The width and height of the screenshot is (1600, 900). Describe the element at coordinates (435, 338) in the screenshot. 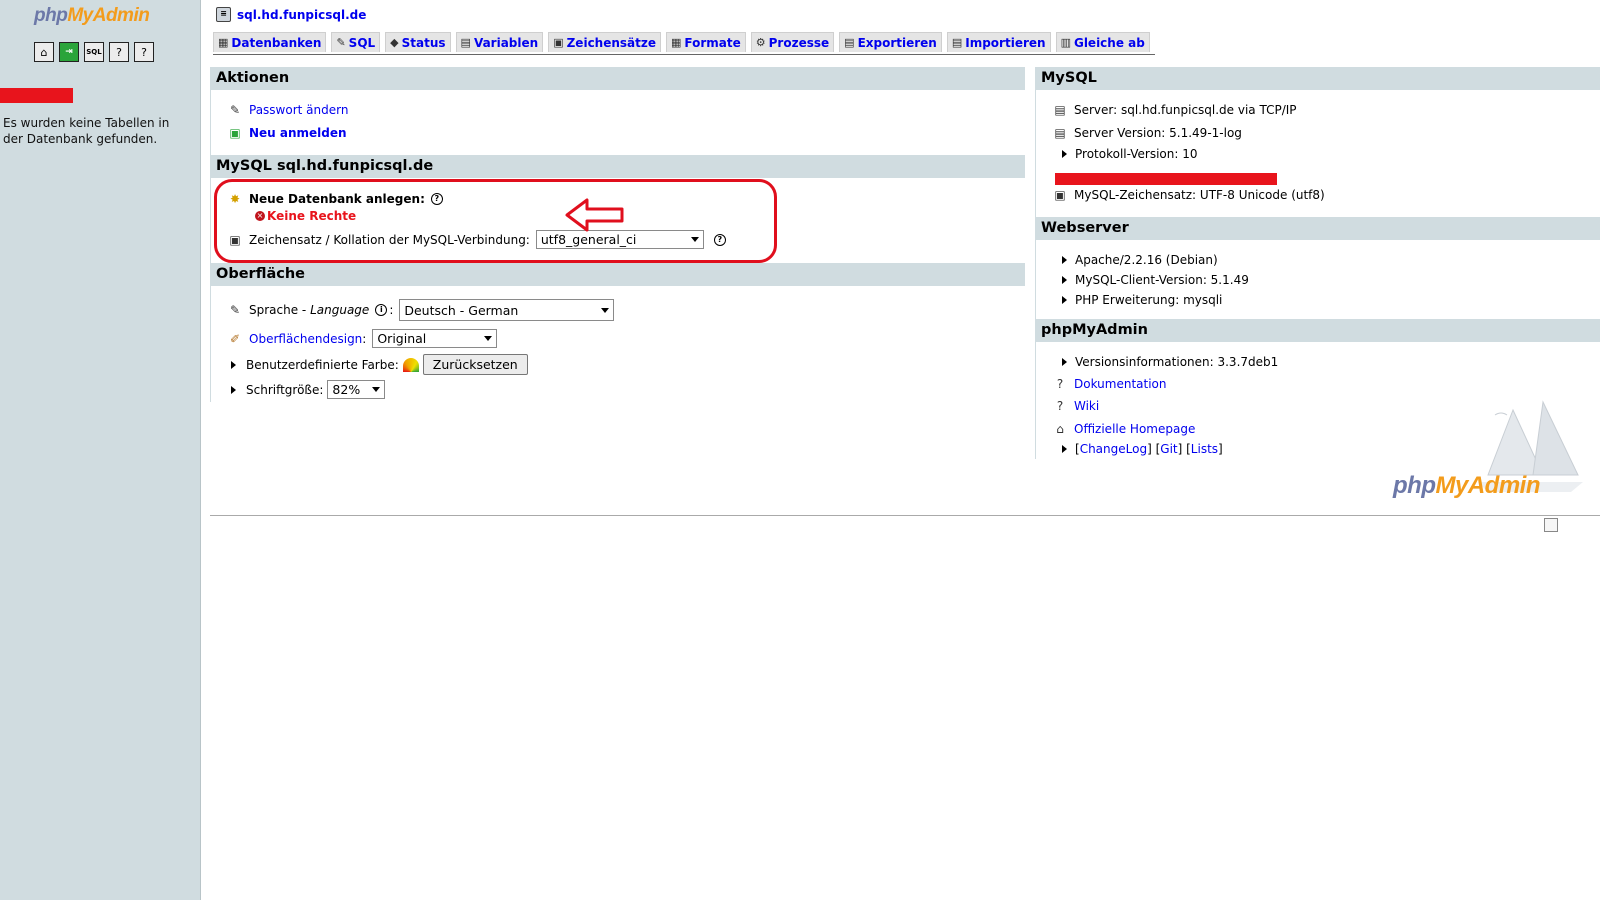

I see `theme-select: Original` at that location.